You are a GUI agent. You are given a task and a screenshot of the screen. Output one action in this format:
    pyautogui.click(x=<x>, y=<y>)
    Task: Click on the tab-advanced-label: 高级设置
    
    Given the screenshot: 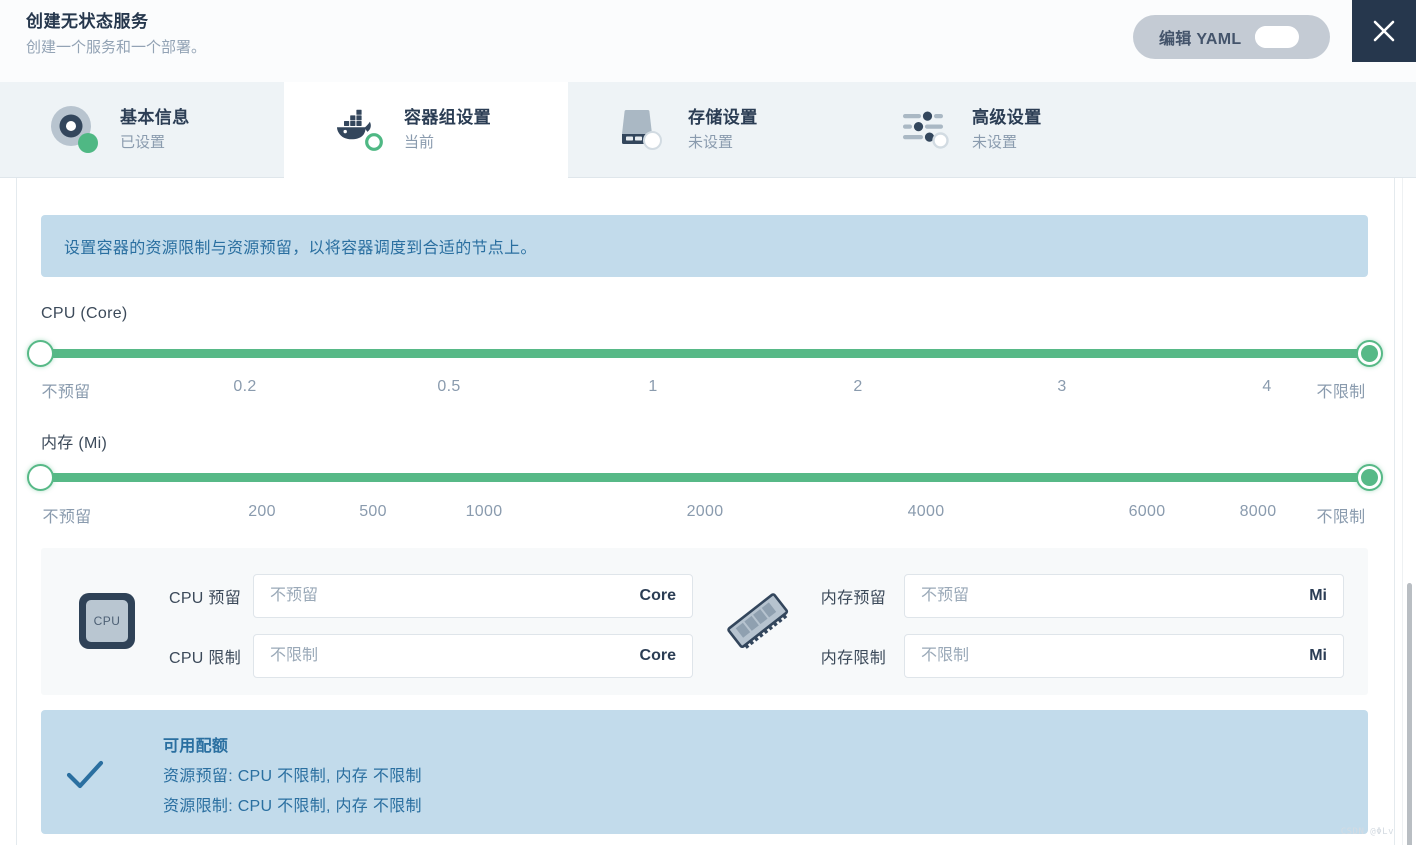 What is the action you would take?
    pyautogui.click(x=1007, y=117)
    